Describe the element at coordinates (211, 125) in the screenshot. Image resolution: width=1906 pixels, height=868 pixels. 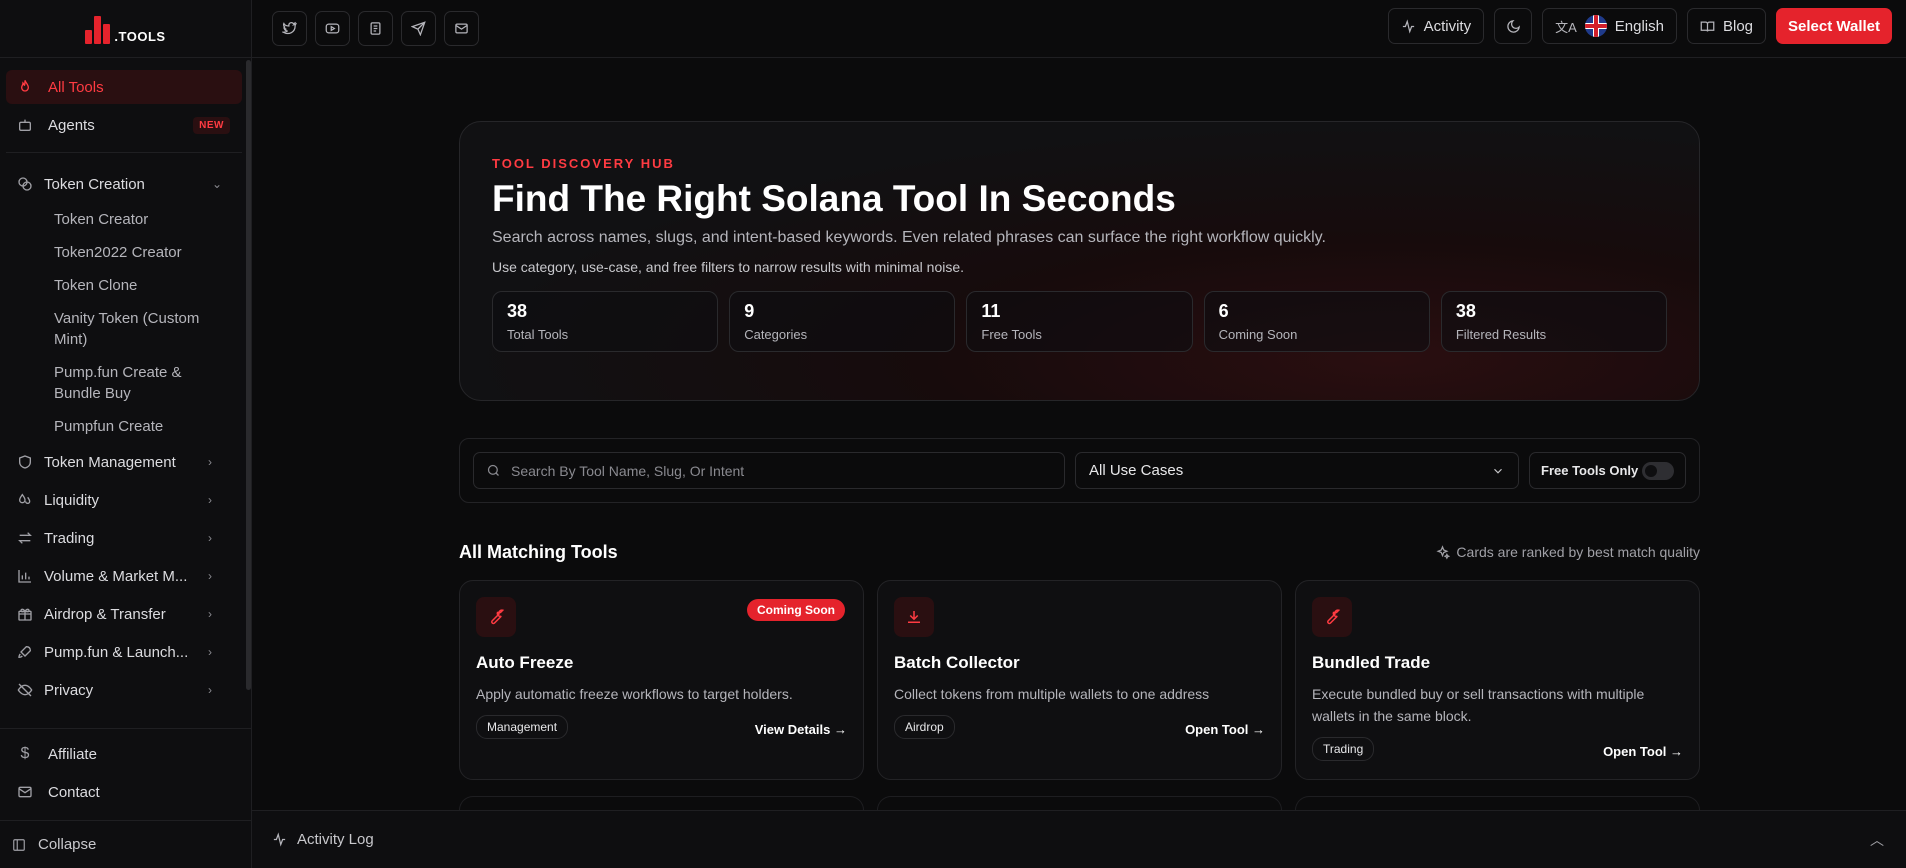
I see `new-badge: NEW` at that location.